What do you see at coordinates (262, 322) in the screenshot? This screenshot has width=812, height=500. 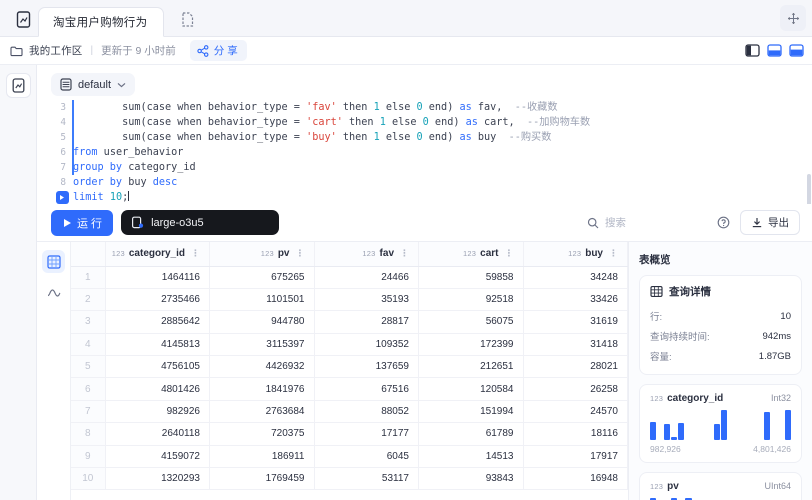 I see `table-cell: 944780` at bounding box center [262, 322].